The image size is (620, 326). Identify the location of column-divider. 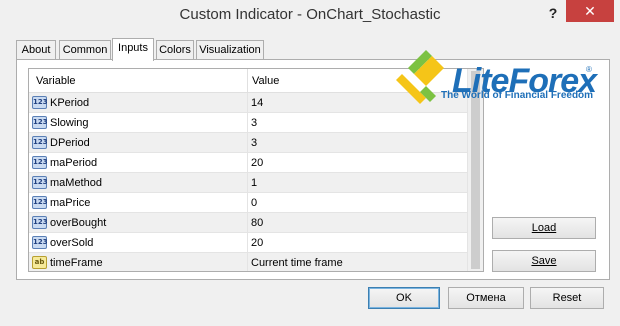
(247, 81).